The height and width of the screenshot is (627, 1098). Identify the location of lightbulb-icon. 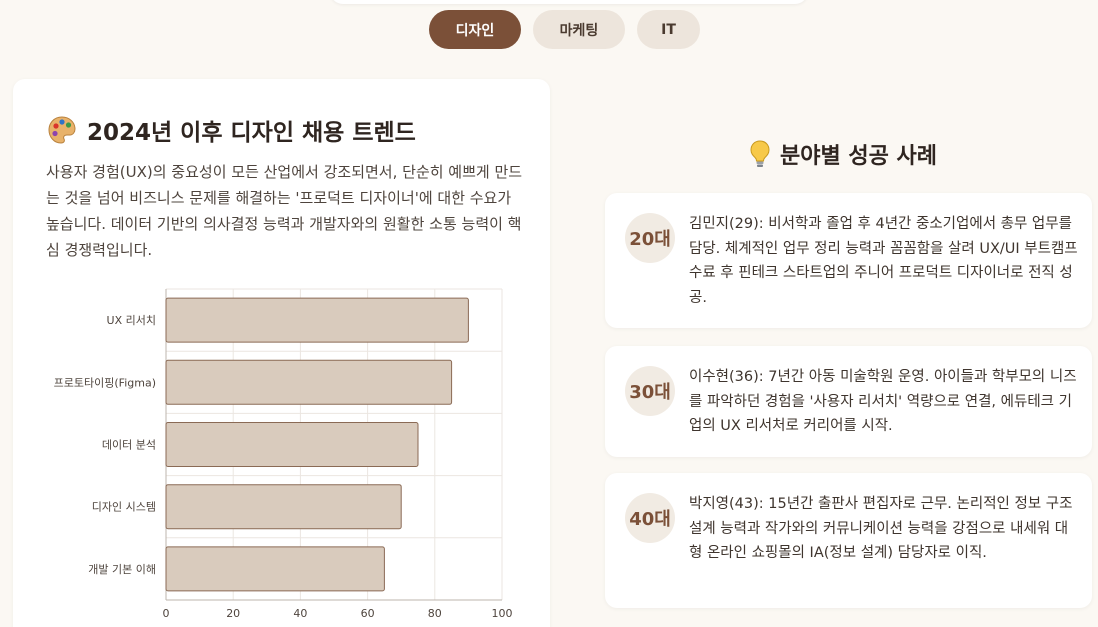
(760, 154).